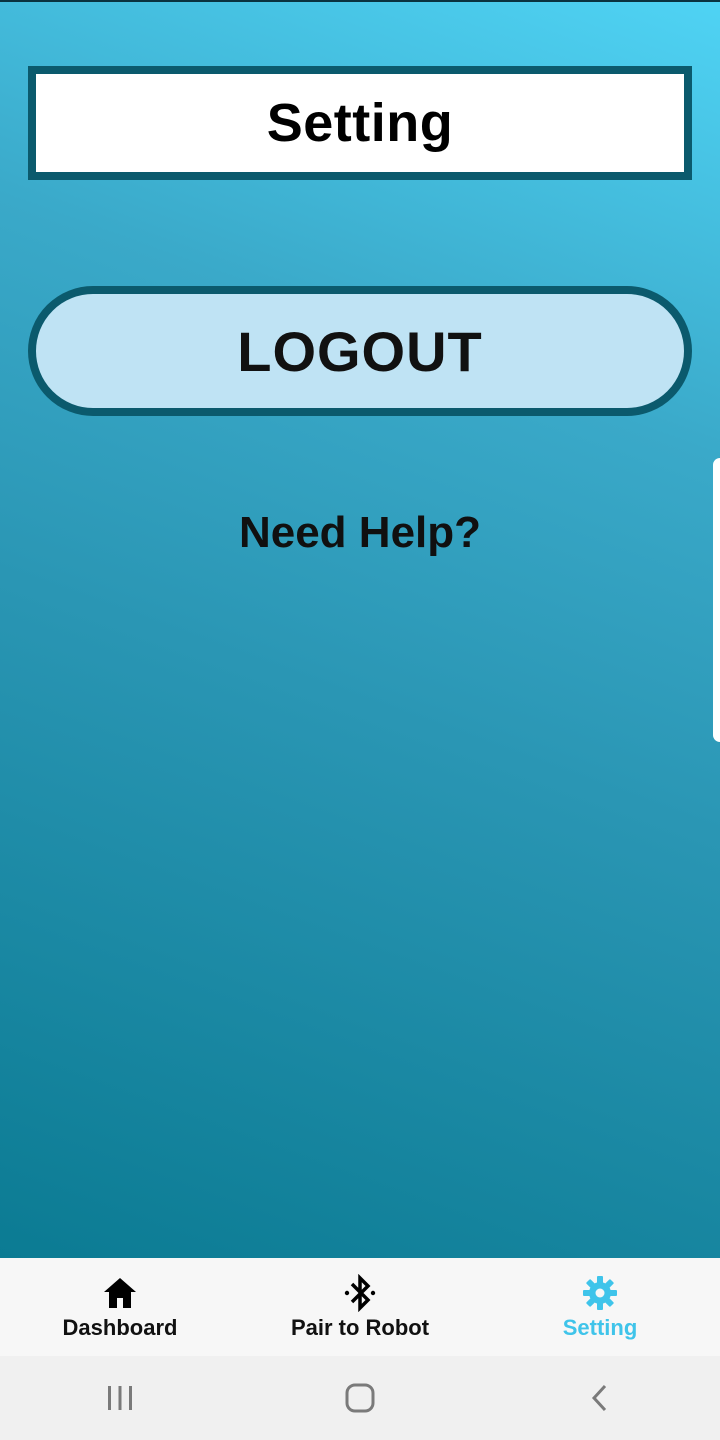  What do you see at coordinates (716, 600) in the screenshot?
I see `edge-panel-handle` at bounding box center [716, 600].